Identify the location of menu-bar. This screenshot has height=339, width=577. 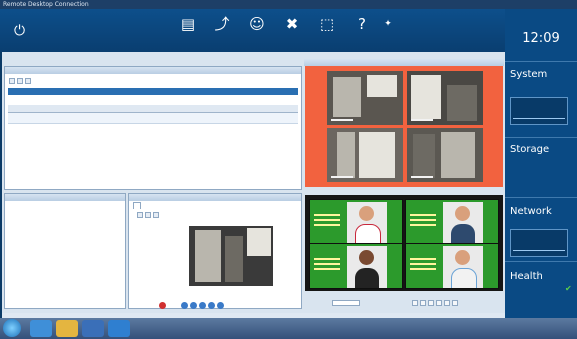
(149, 59).